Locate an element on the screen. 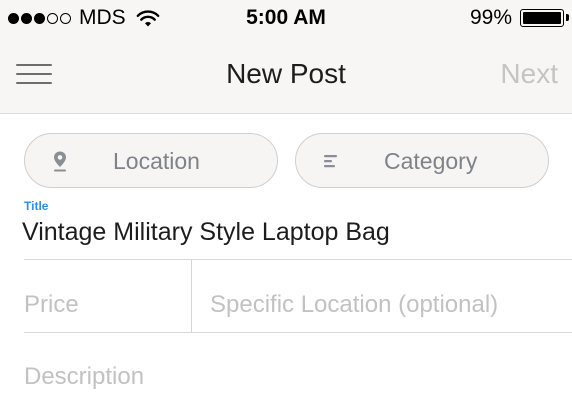 Image resolution: width=572 pixels, height=407 pixels. title-input: Vintage Military Style Laptop Bag is located at coordinates (292, 232).